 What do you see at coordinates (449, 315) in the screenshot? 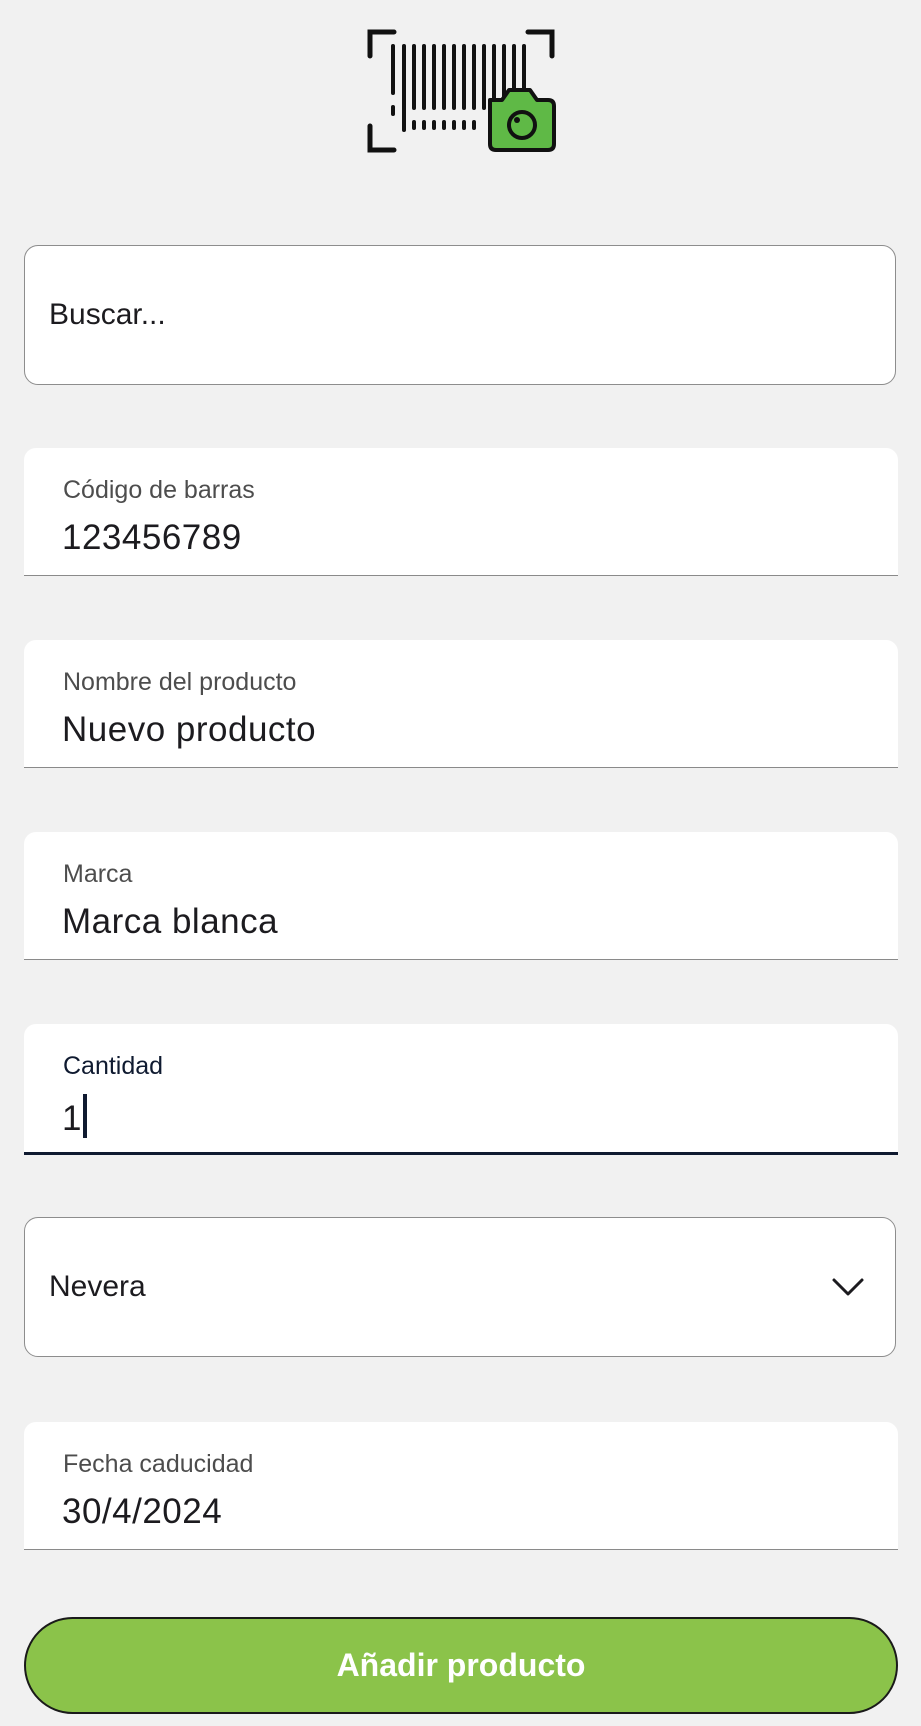
I see `search-input` at bounding box center [449, 315].